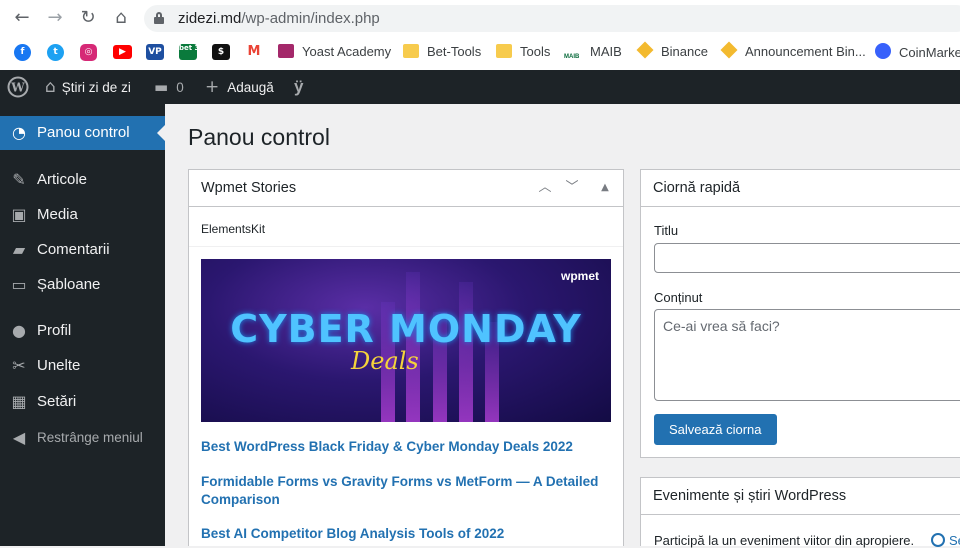 Image resolution: width=960 pixels, height=548 pixels. I want to click on bookmark-bet-tools: Bet-Tools, so click(442, 53).